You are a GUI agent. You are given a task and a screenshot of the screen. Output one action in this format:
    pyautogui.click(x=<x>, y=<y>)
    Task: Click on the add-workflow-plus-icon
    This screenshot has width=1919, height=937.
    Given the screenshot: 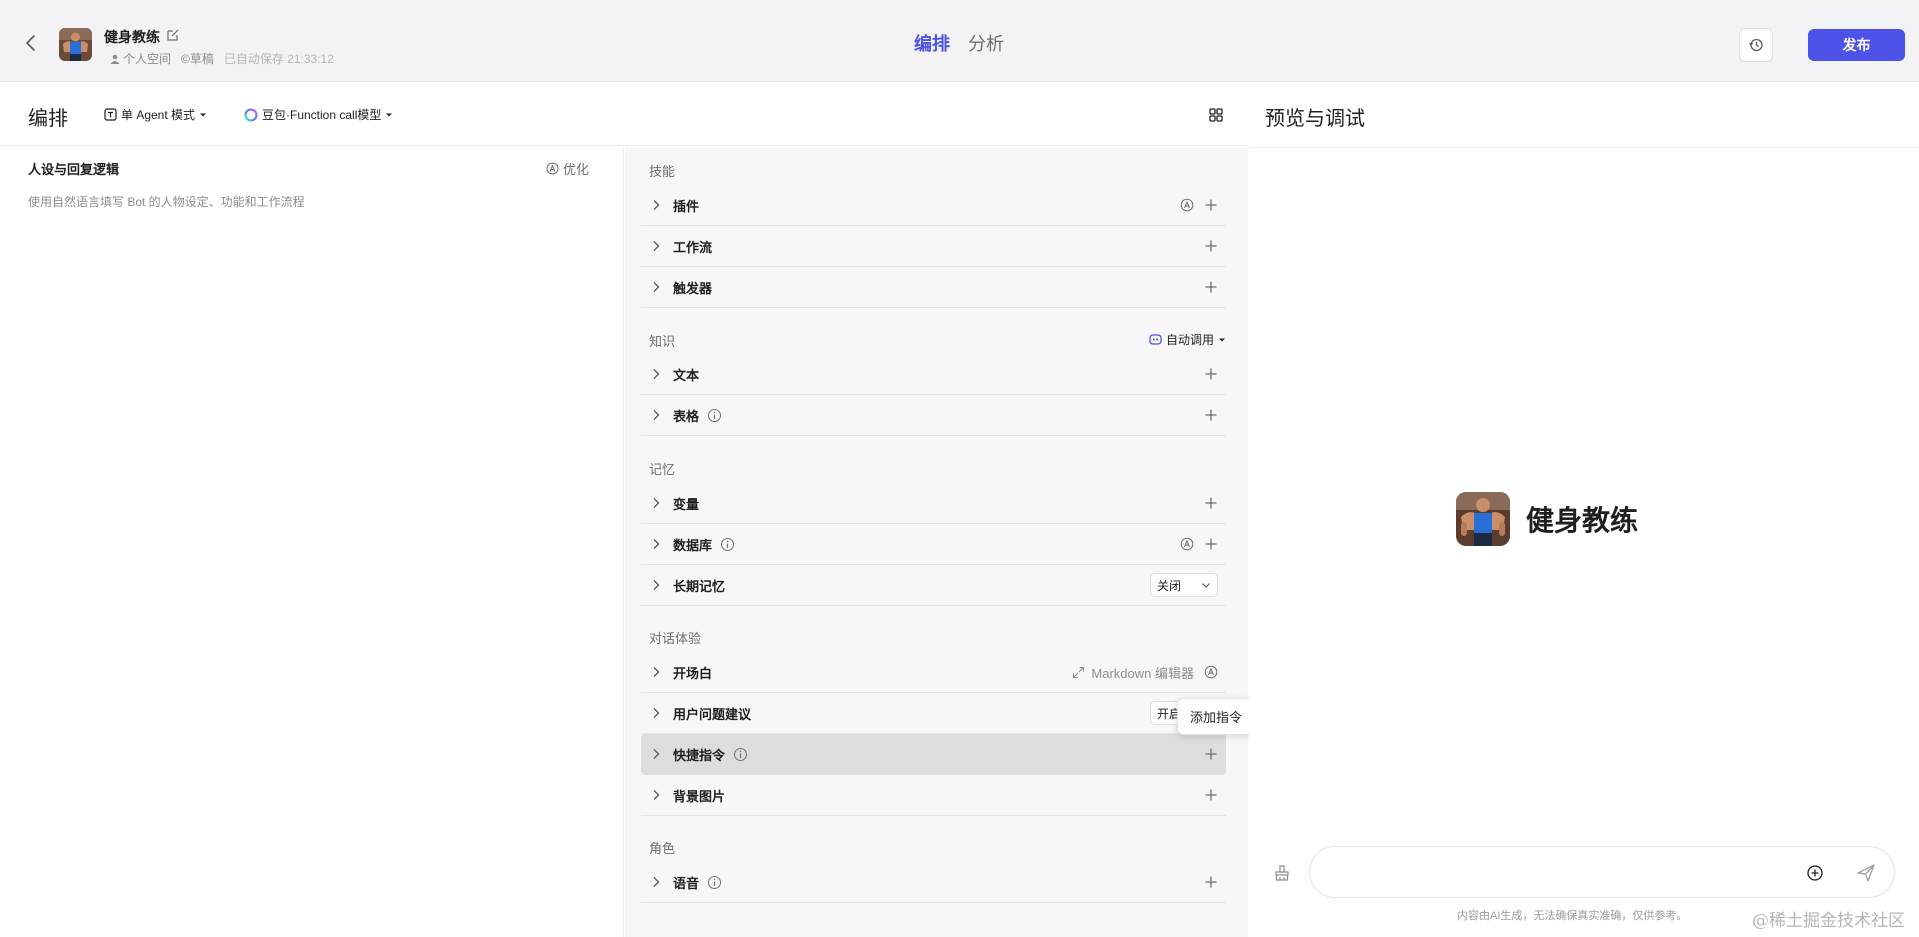 What is the action you would take?
    pyautogui.click(x=1211, y=246)
    